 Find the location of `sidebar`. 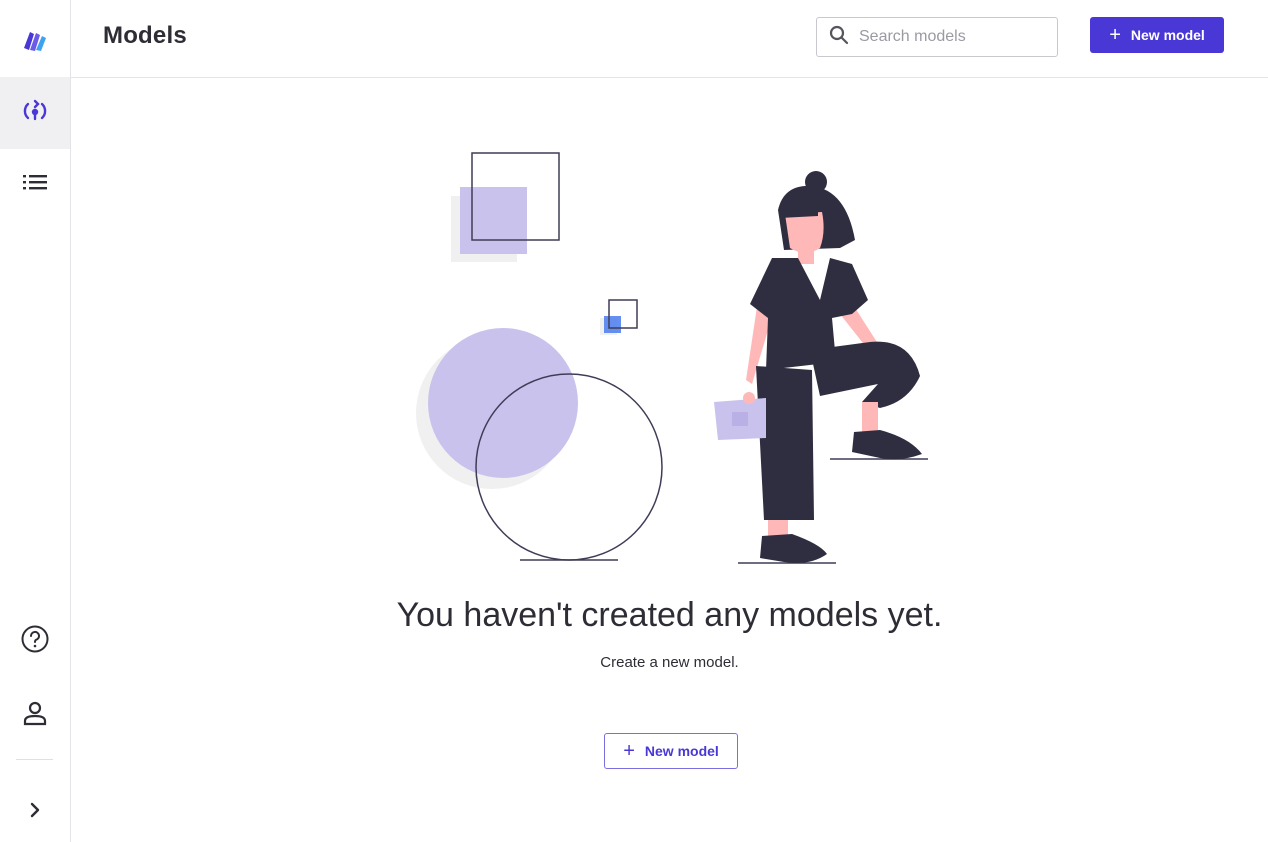

sidebar is located at coordinates (35, 421).